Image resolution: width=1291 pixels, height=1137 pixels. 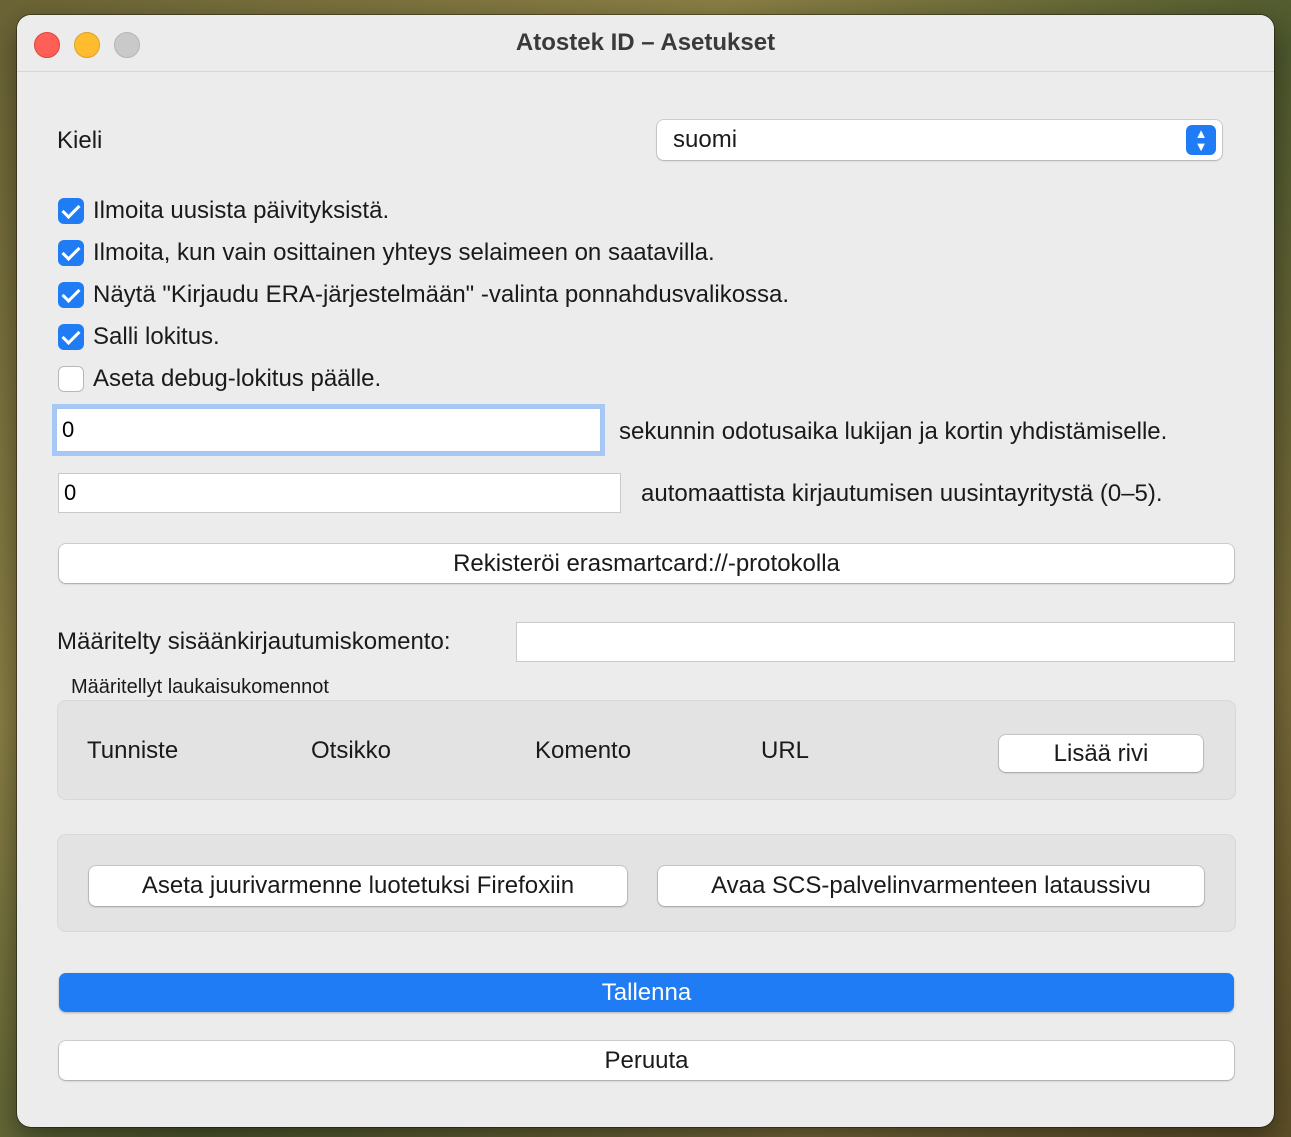 I want to click on window-title: Atostek ID – Asetukset, so click(x=645, y=42).